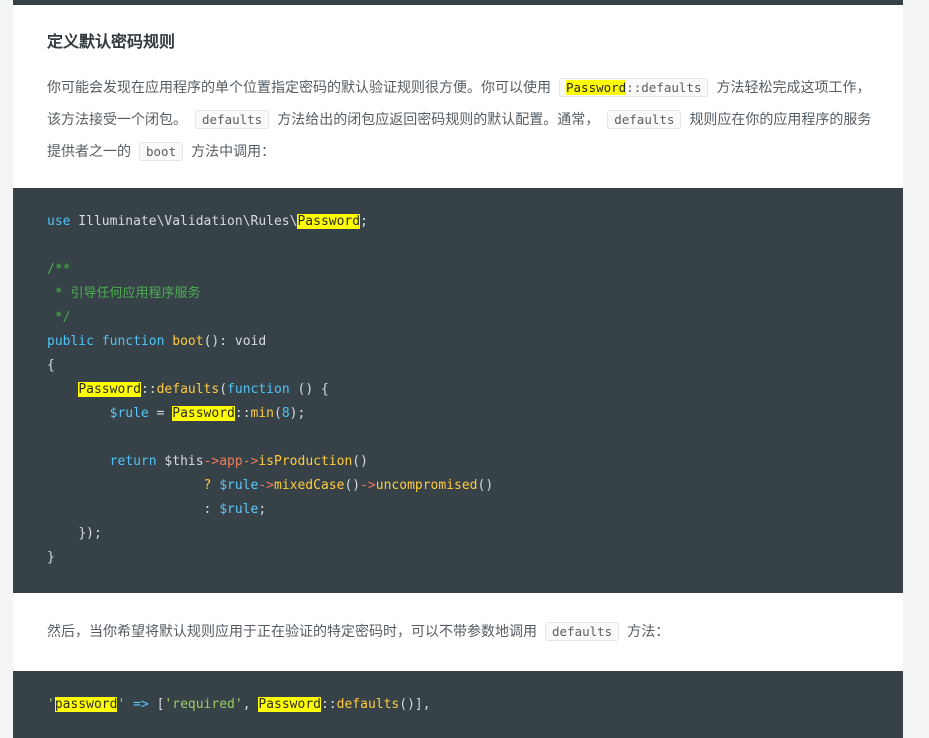  Describe the element at coordinates (438, 120) in the screenshot. I see `intro-text-3: 方法给出的闭包应返回密码规则的默认配置。通常，` at that location.